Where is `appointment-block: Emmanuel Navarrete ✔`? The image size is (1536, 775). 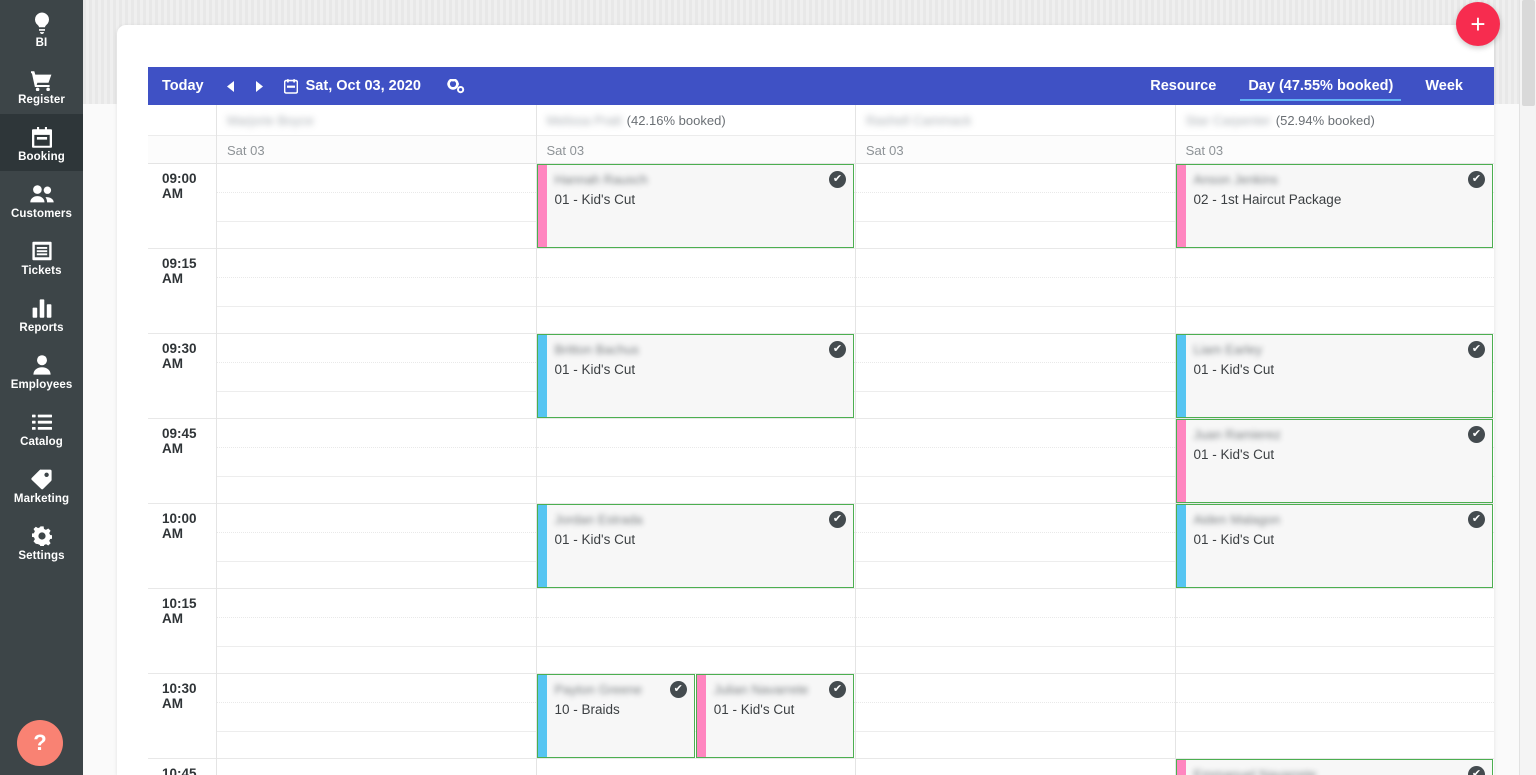
appointment-block: Emmanuel Navarrete ✔ is located at coordinates (1334, 767).